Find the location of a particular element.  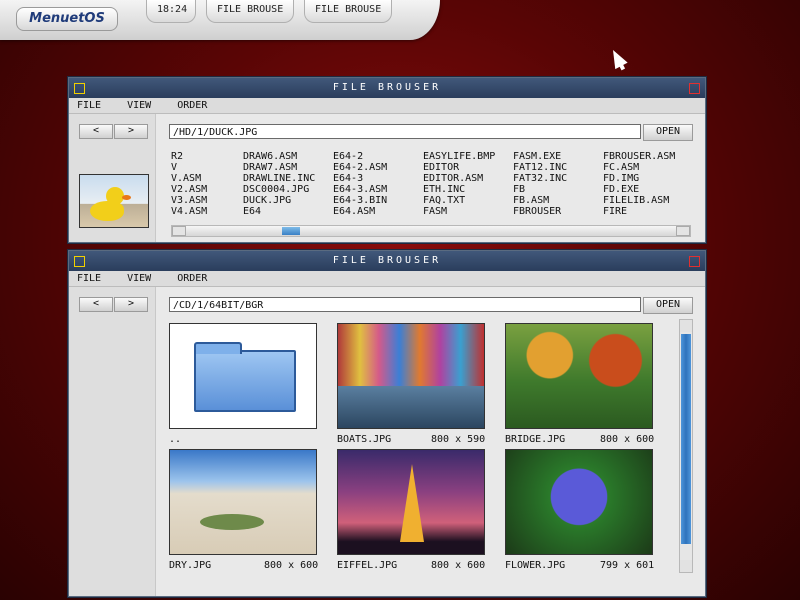

item-size: 799 x 601 is located at coordinates (627, 565).